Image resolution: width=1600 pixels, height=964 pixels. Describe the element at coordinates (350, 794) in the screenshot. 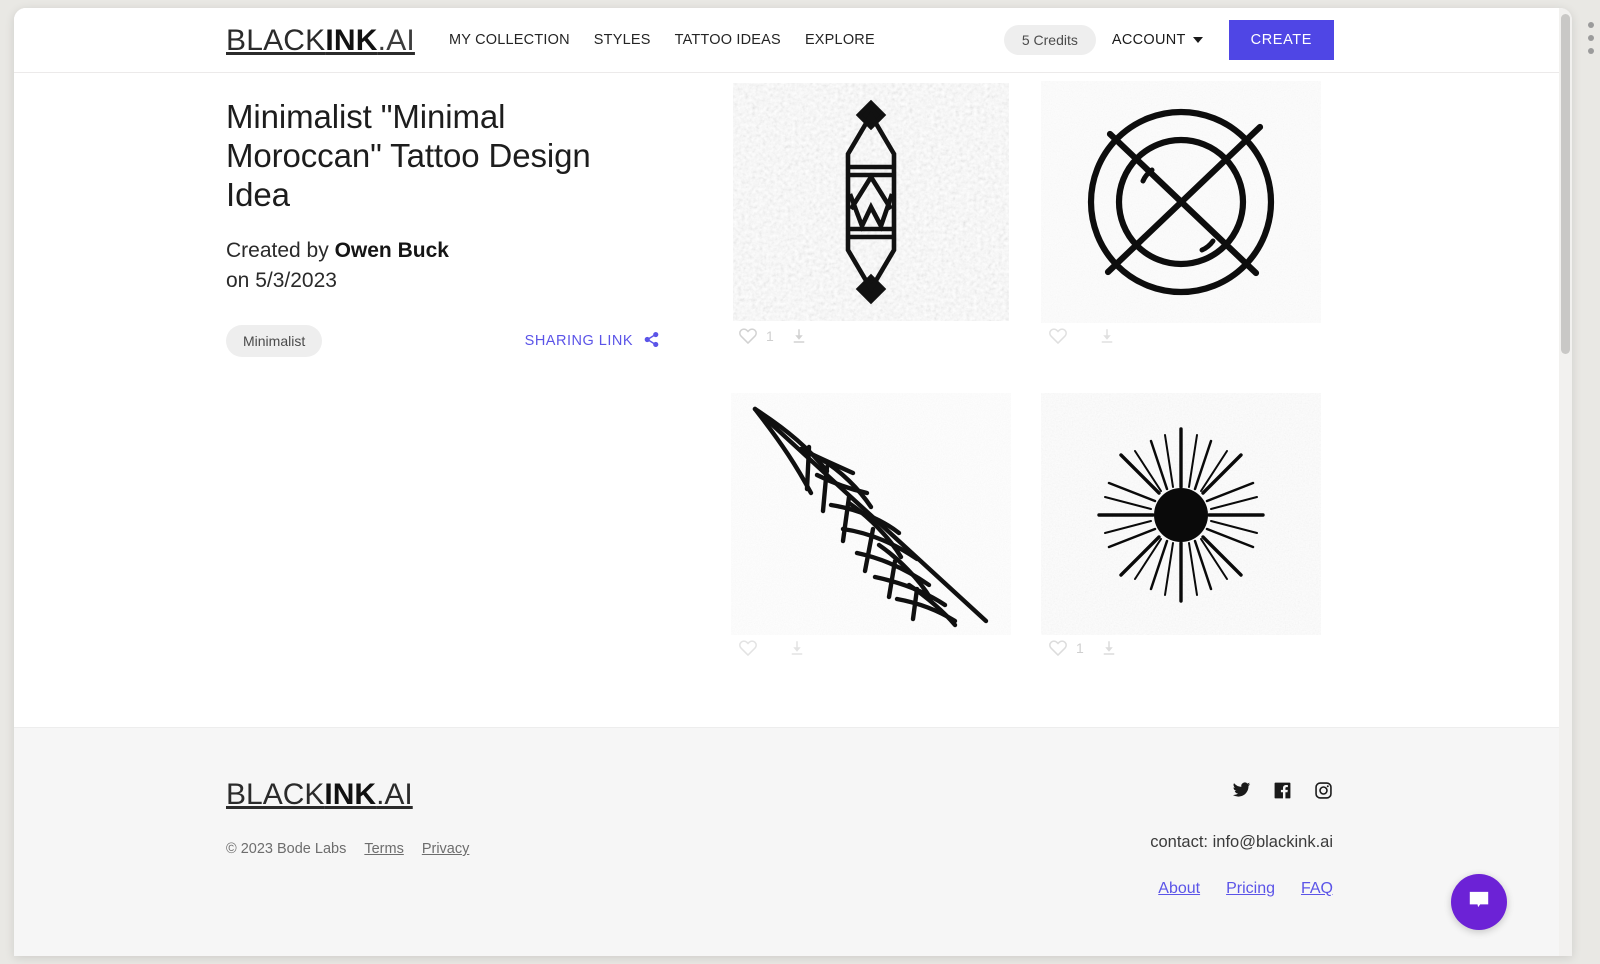

I see `footer-logo-ink-text: INK` at that location.